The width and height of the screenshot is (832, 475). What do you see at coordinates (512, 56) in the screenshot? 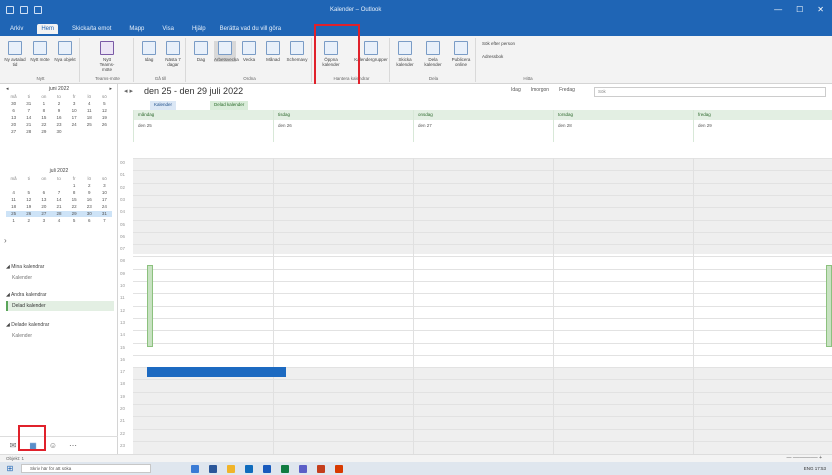
I see `address-book-button: Adressbok` at bounding box center [512, 56].